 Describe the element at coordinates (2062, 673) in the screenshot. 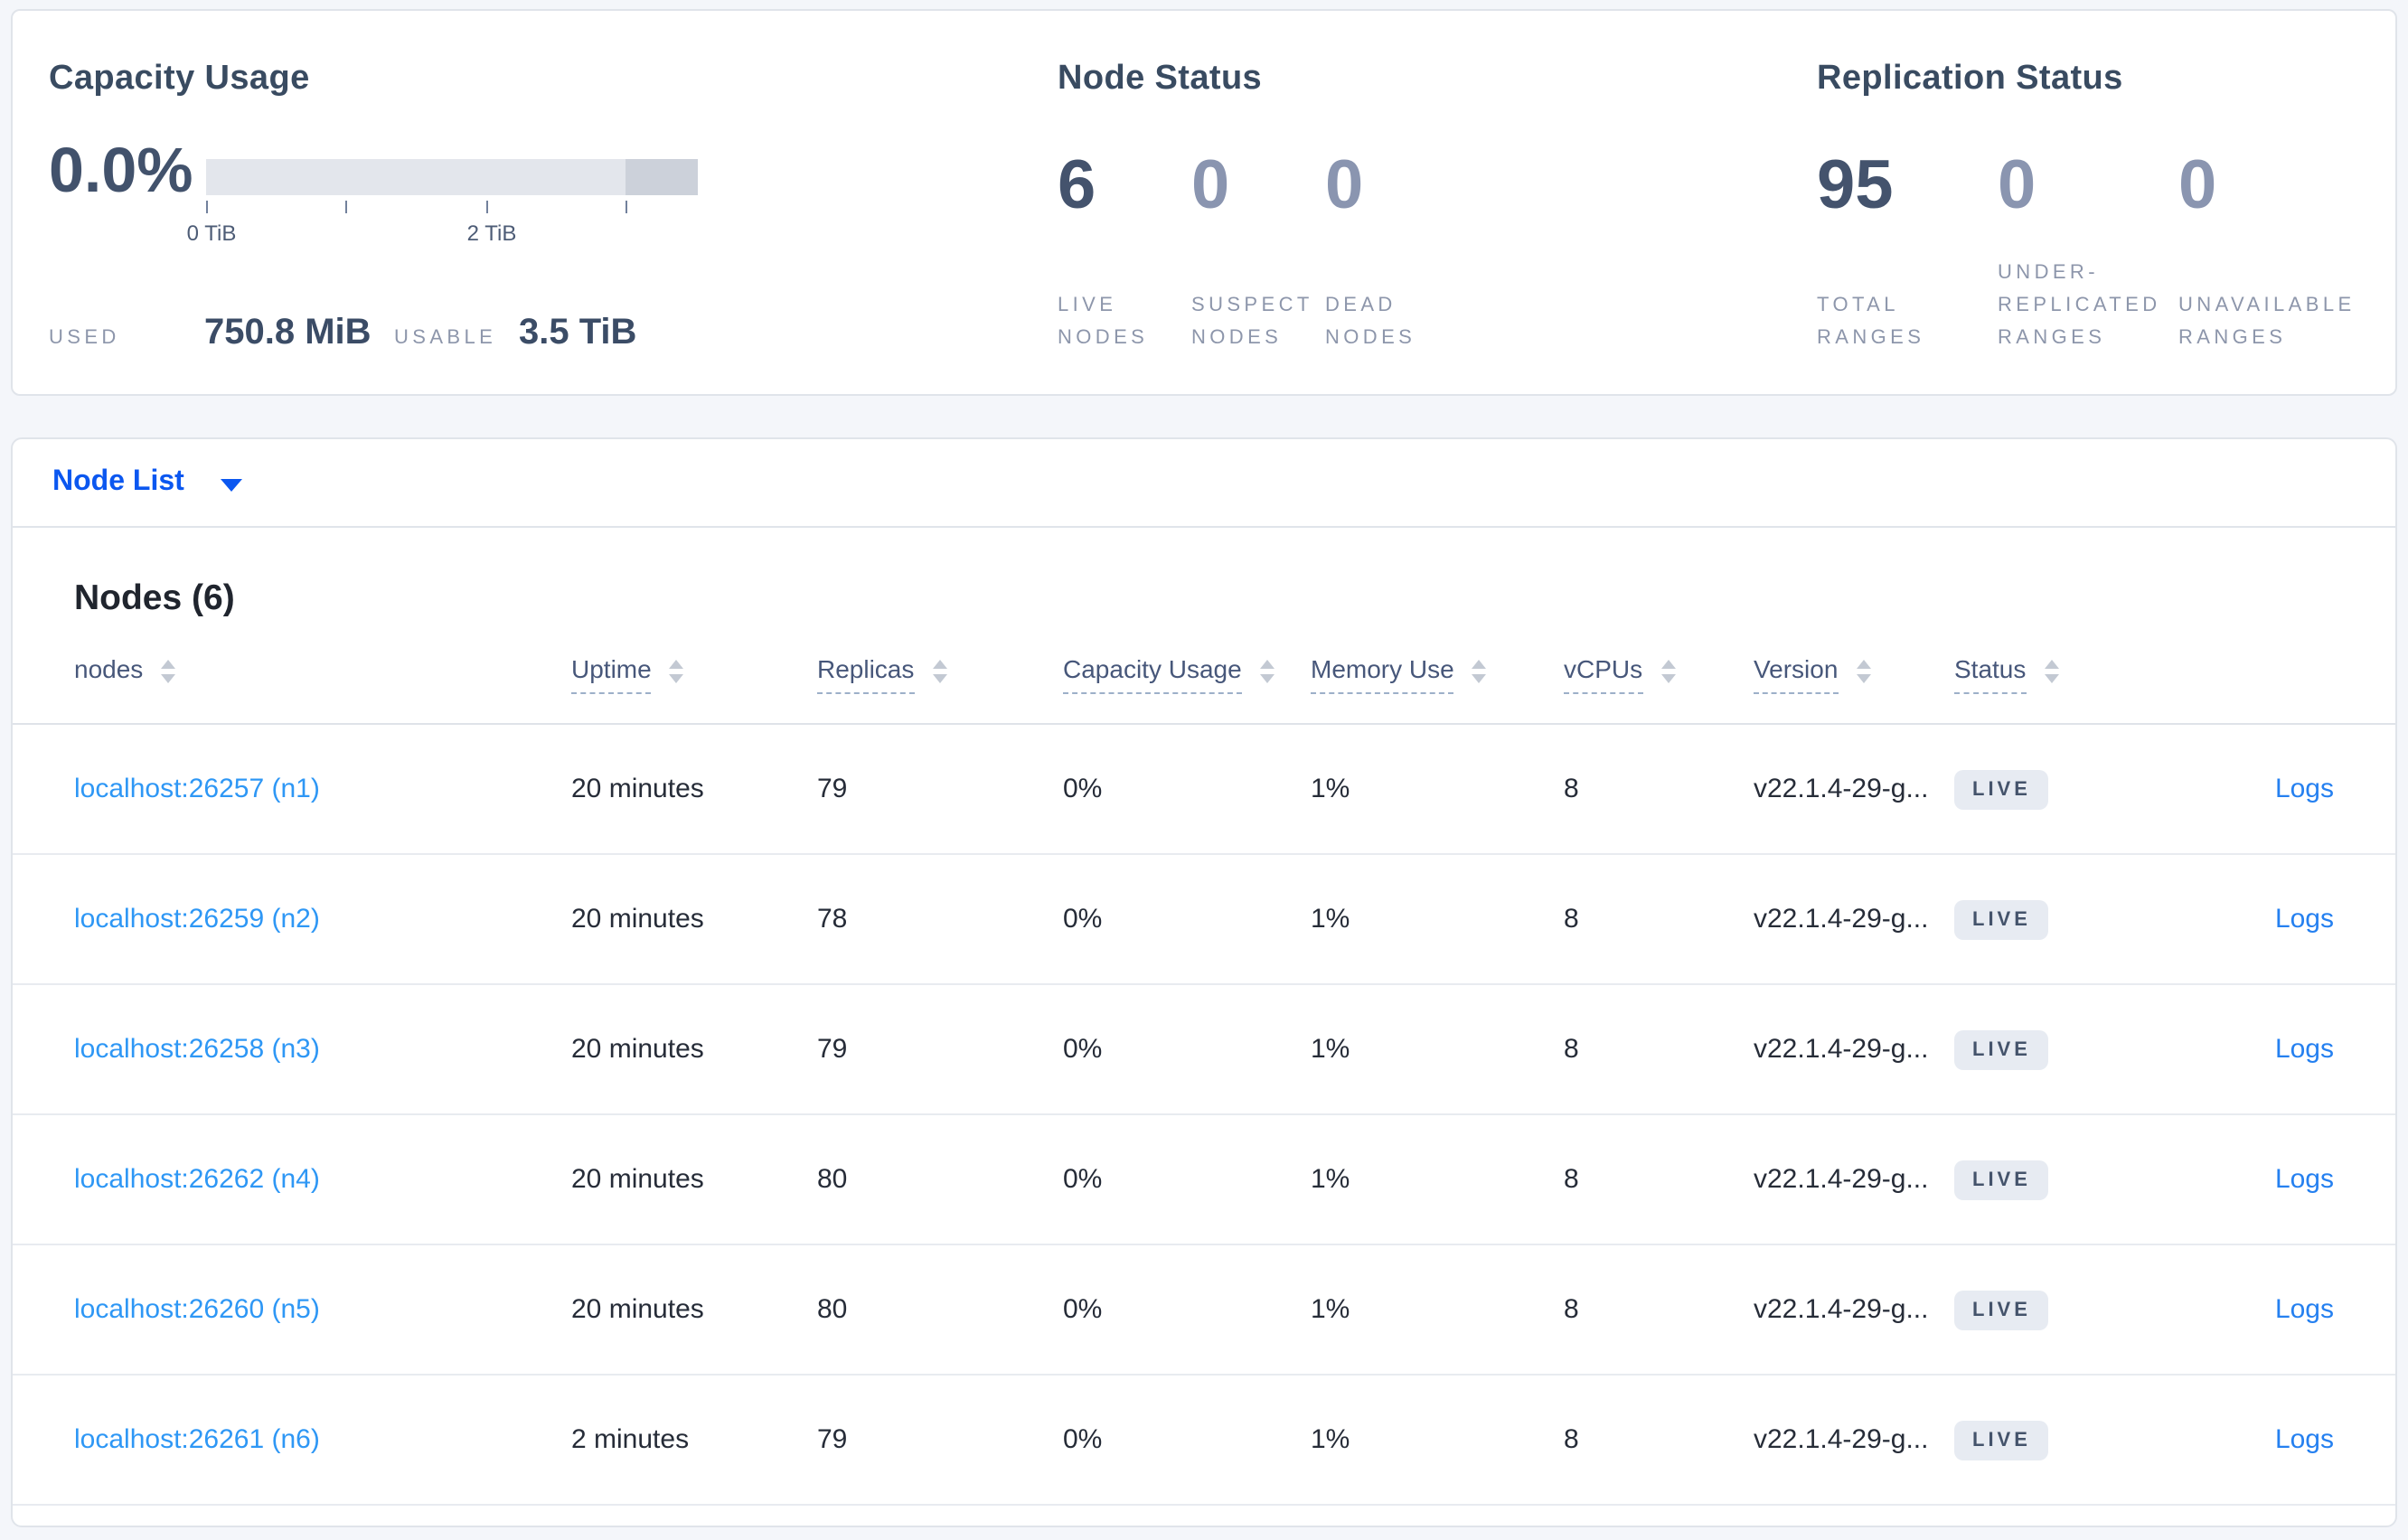

I see `column-header-status: Status` at that location.